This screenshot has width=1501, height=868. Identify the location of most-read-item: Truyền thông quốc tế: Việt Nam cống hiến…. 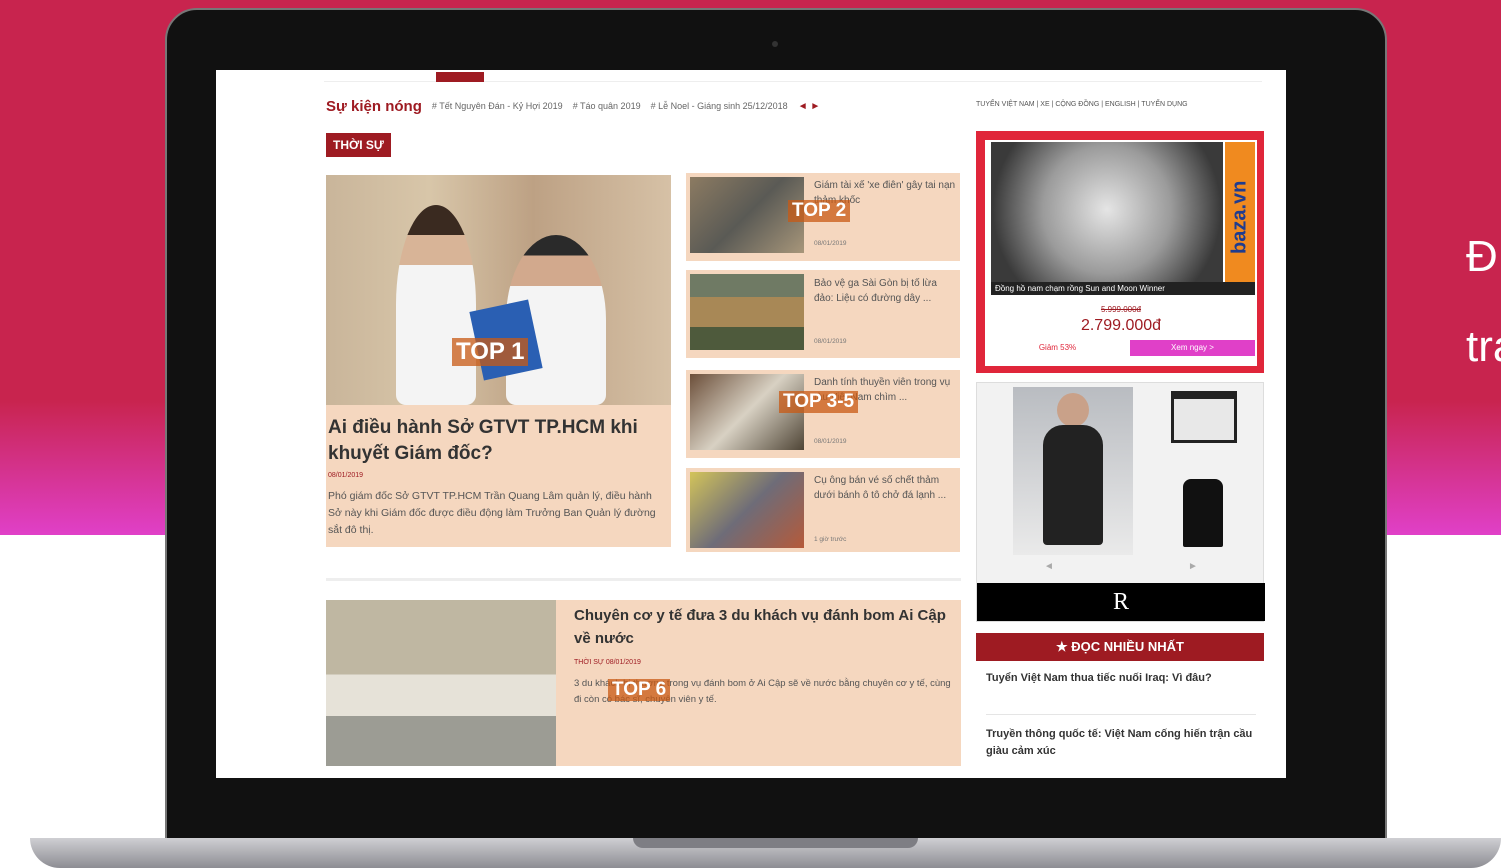
(1121, 743).